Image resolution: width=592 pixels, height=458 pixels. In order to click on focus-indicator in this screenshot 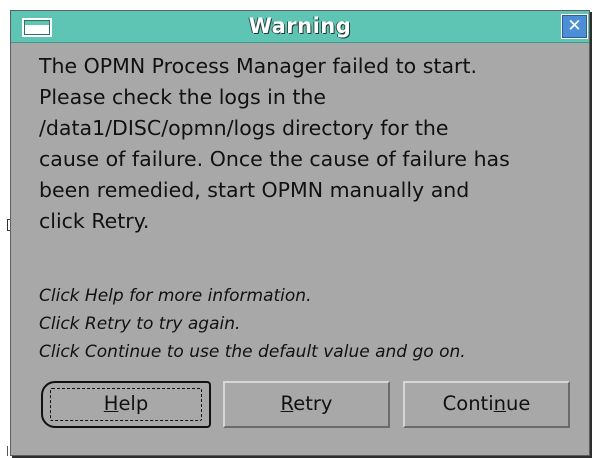, I will do `click(126, 404)`.